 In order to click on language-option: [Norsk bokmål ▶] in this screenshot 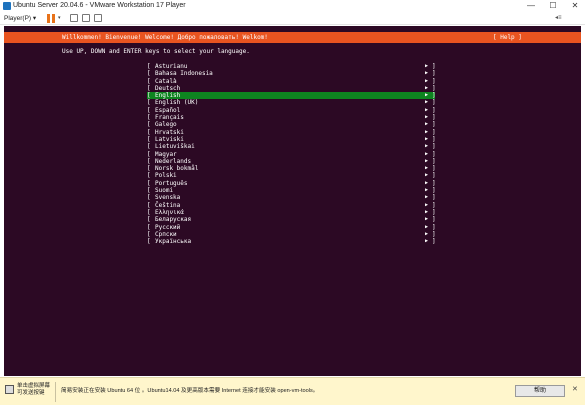, I will do `click(291, 169)`.